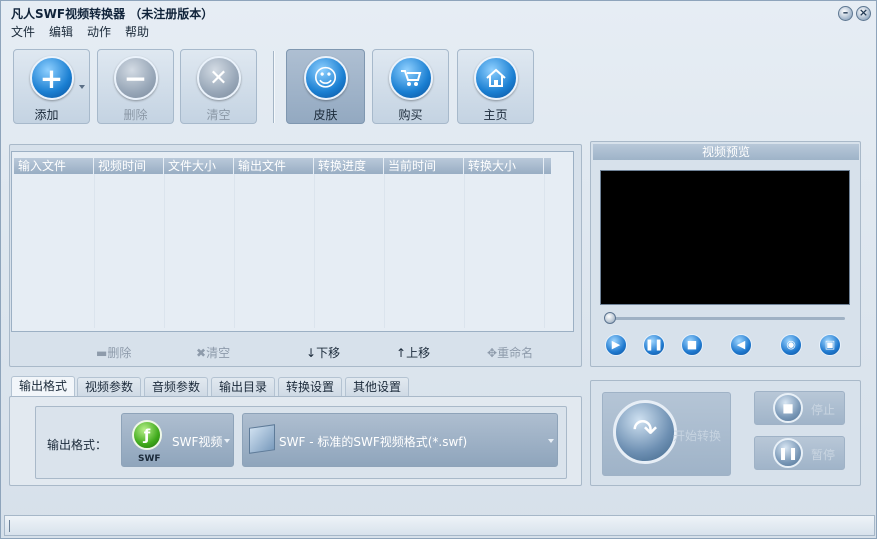 This screenshot has height=539, width=877. I want to click on output-format-label: 输出格式：, so click(77, 445).